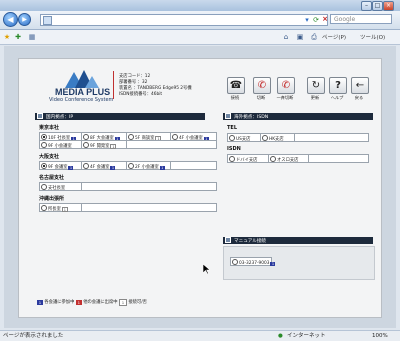 Image resolution: width=400 pixels, height=341 pixels. Describe the element at coordinates (273, 138) in the screenshot. I see `room-option: HK支店` at that location.